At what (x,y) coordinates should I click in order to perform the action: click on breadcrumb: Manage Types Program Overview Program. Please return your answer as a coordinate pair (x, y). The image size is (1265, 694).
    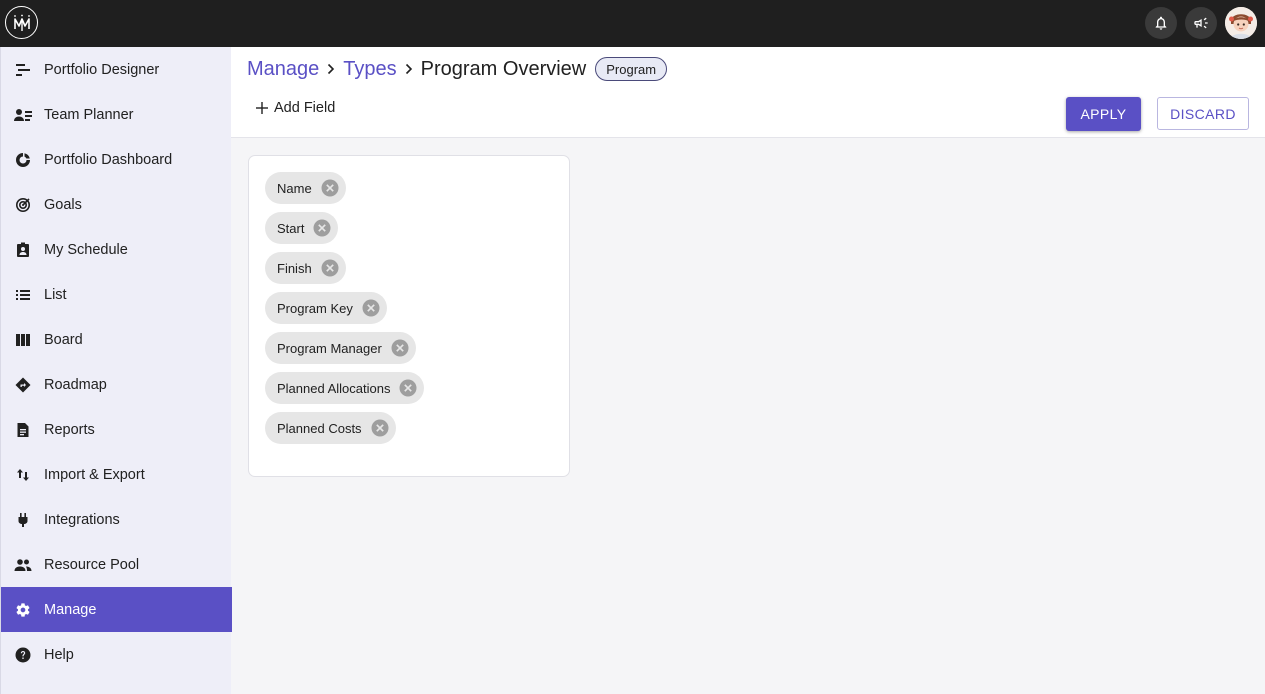
    Looking at the image, I should click on (457, 69).